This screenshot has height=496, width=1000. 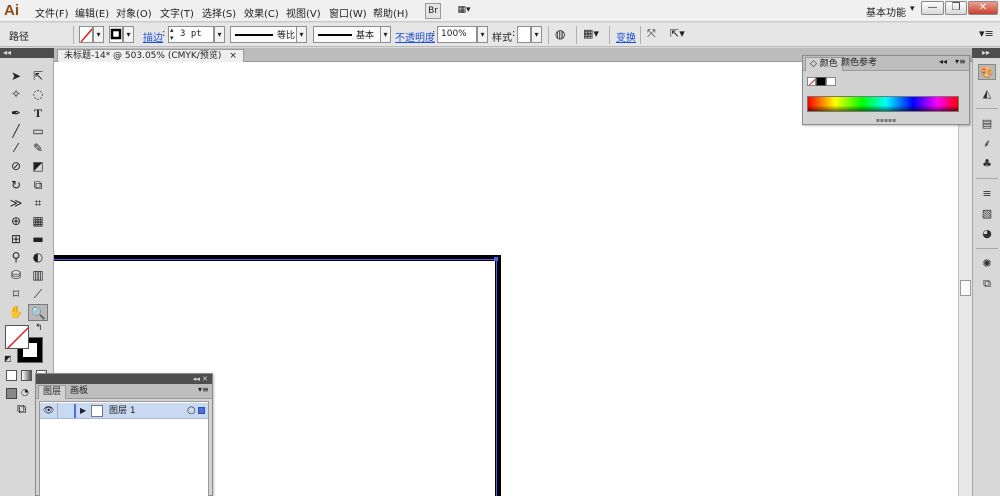 What do you see at coordinates (98, 34) in the screenshot?
I see `fill-dropdown: ▾` at bounding box center [98, 34].